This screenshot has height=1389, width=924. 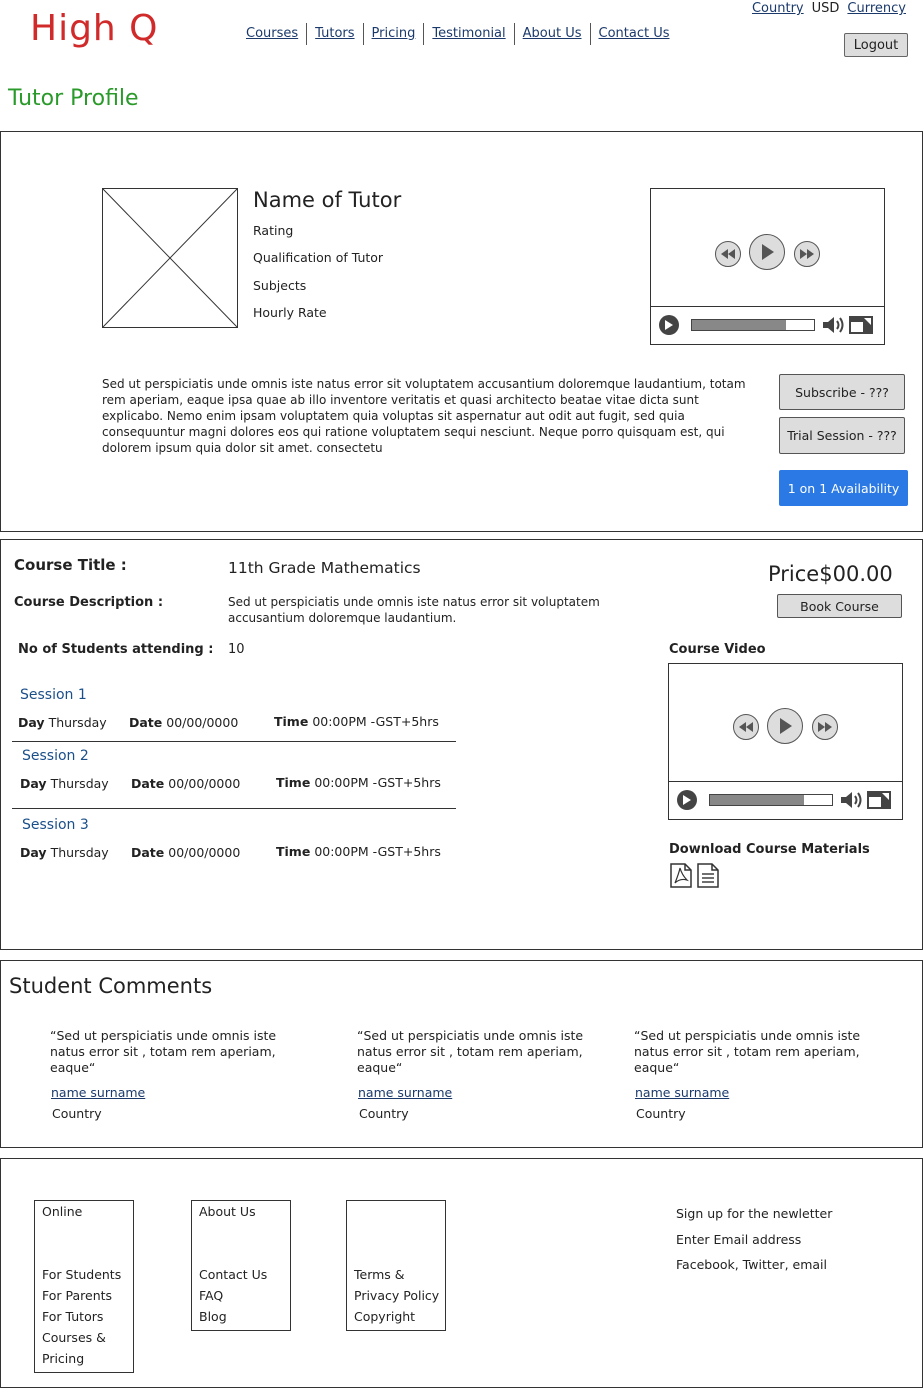 I want to click on course-price: Price$00.00, so click(x=830, y=574).